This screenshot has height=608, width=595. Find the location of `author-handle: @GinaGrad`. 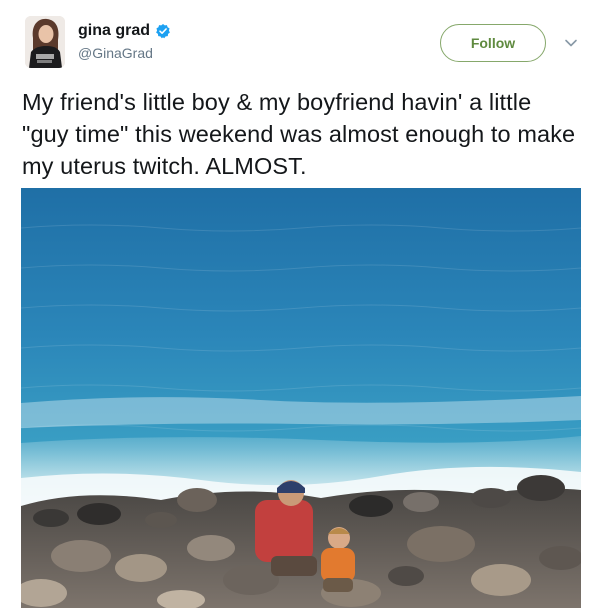

author-handle: @GinaGrad is located at coordinates (115, 53).